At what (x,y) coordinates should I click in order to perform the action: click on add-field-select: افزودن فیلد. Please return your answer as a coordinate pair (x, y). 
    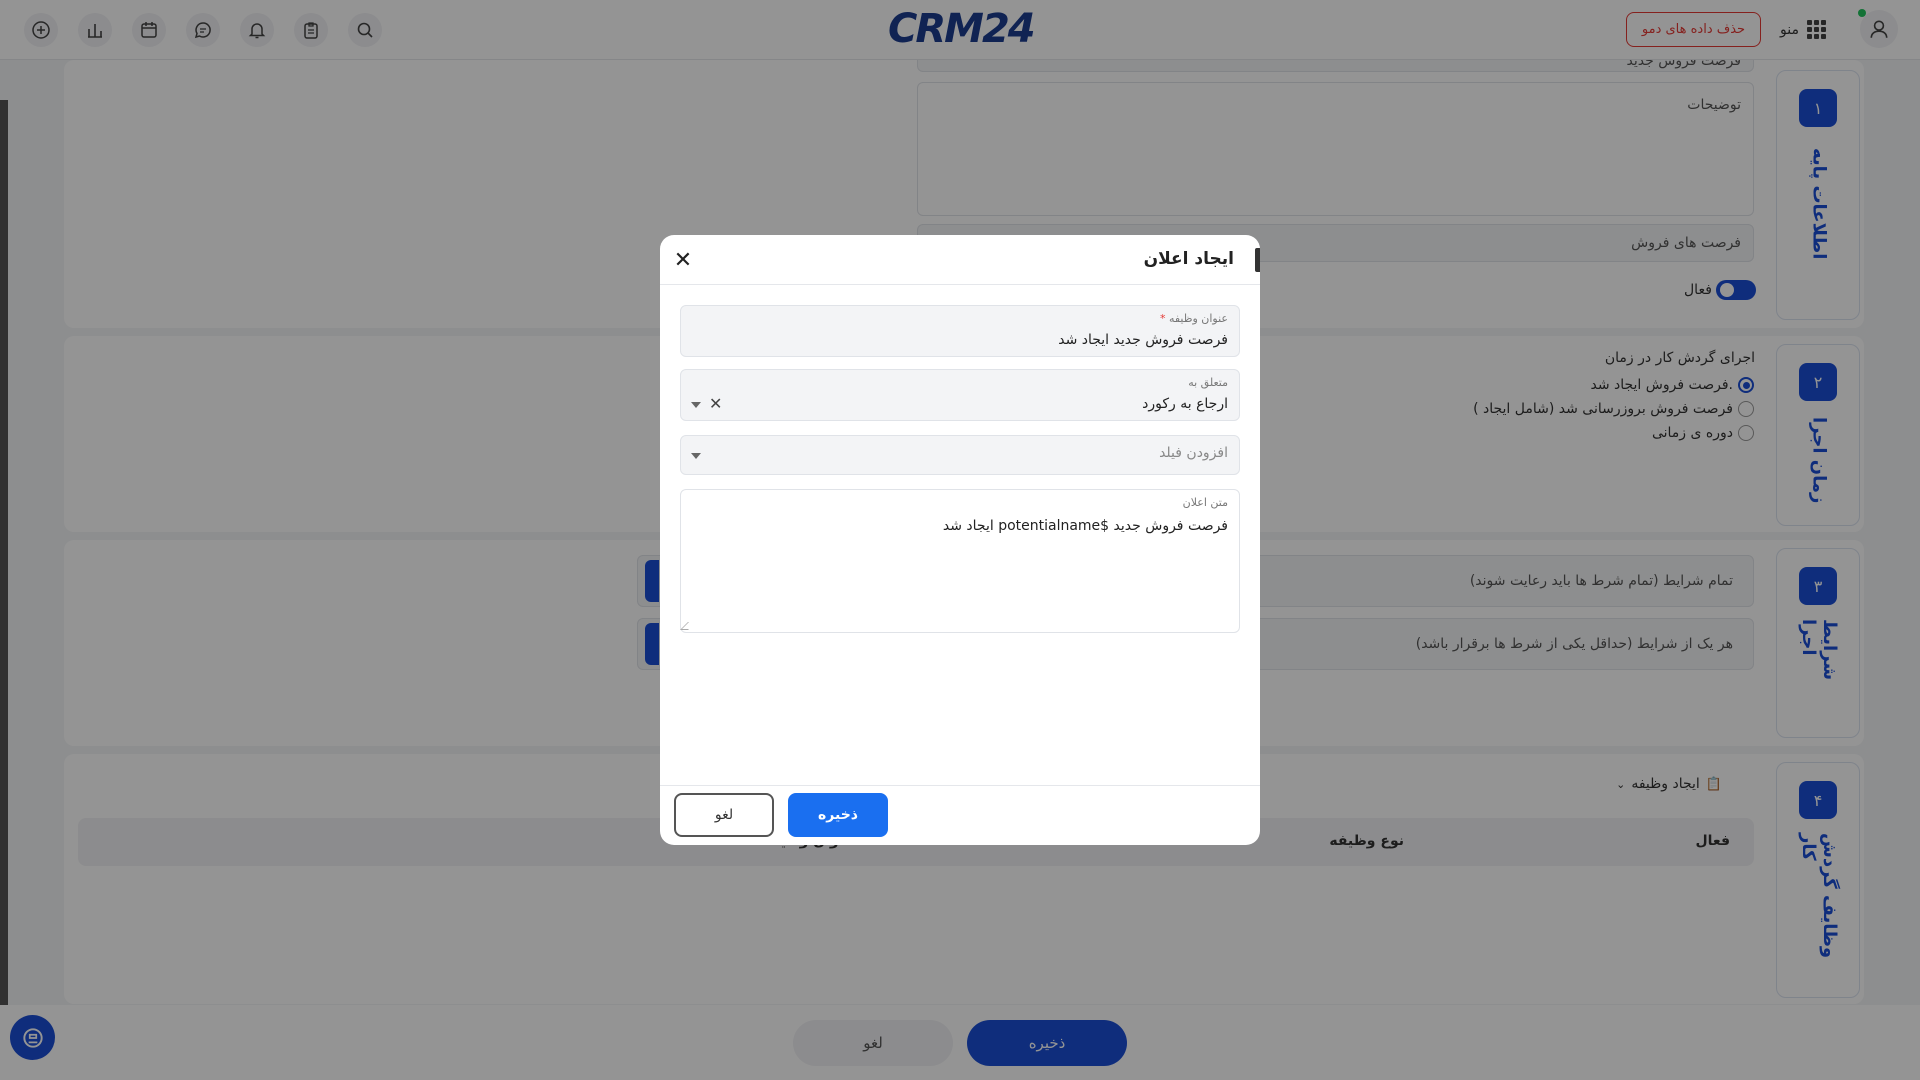
    Looking at the image, I should click on (960, 455).